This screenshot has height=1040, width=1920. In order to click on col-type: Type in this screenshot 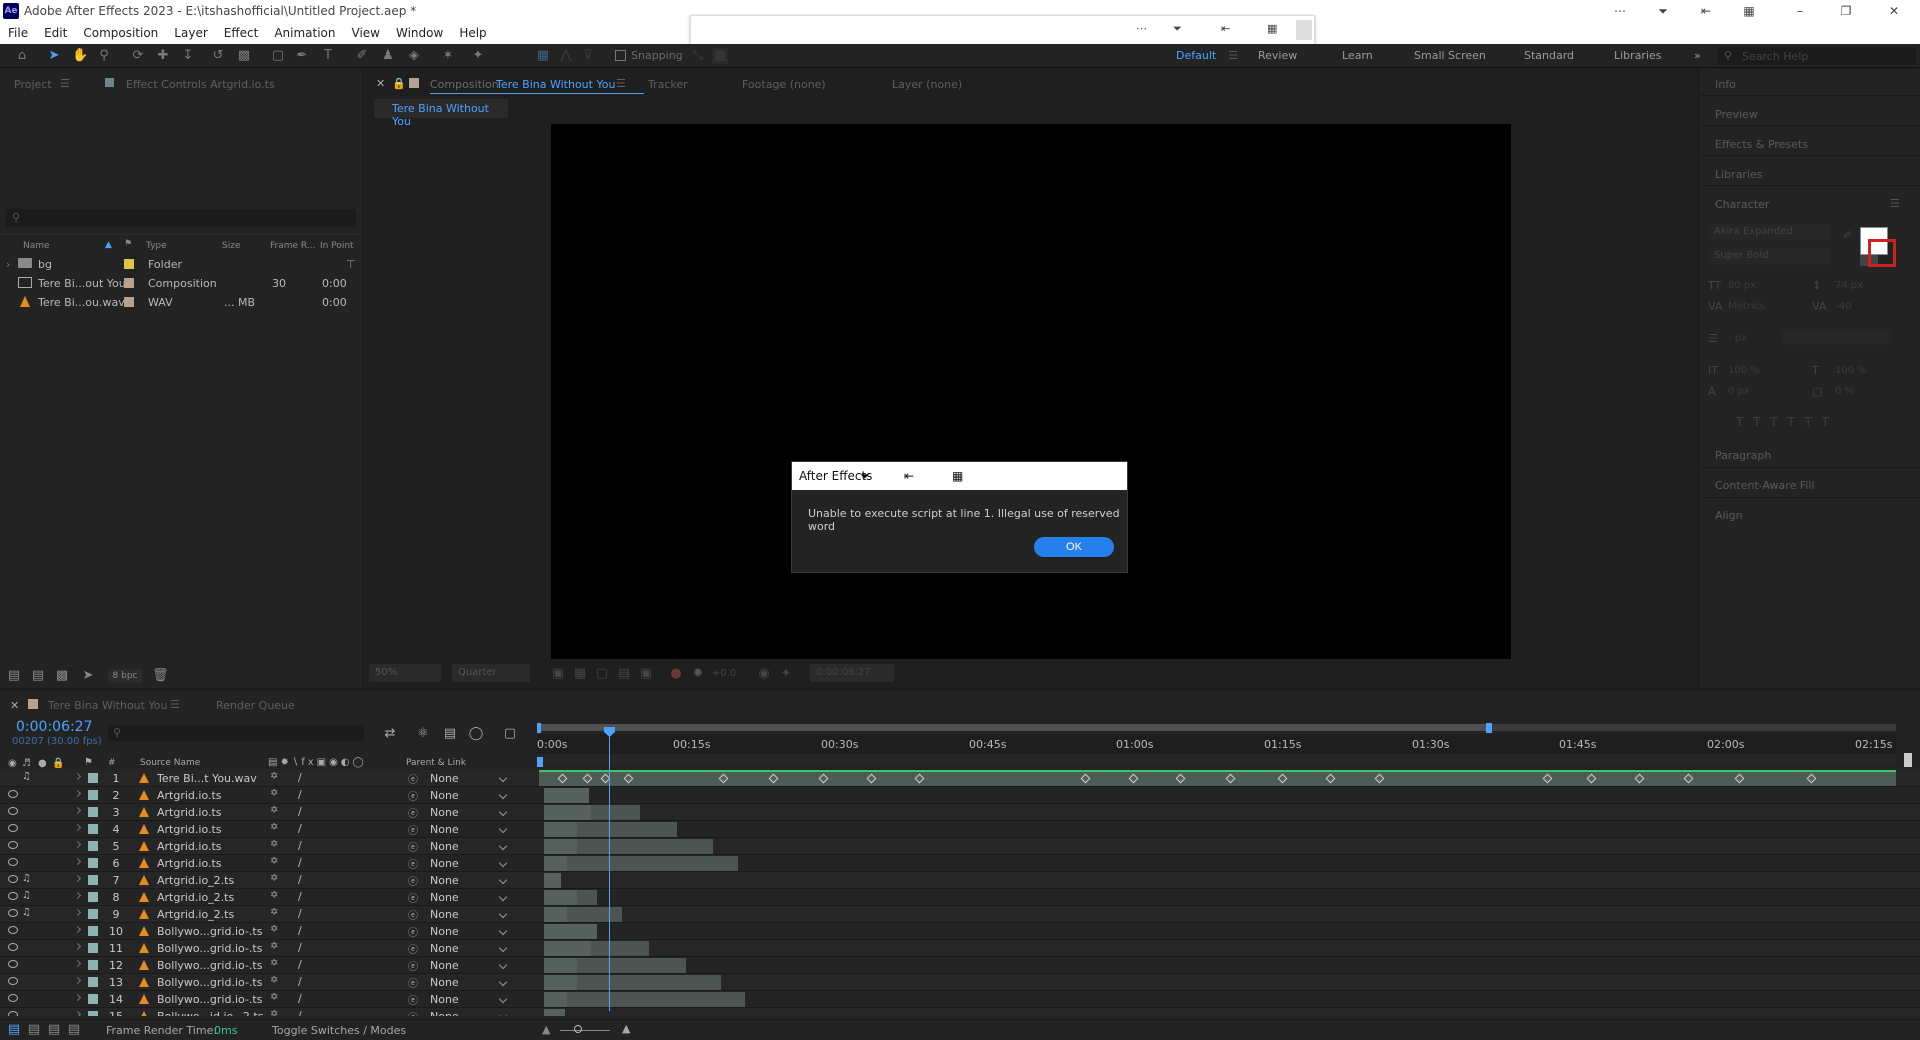, I will do `click(156, 246)`.